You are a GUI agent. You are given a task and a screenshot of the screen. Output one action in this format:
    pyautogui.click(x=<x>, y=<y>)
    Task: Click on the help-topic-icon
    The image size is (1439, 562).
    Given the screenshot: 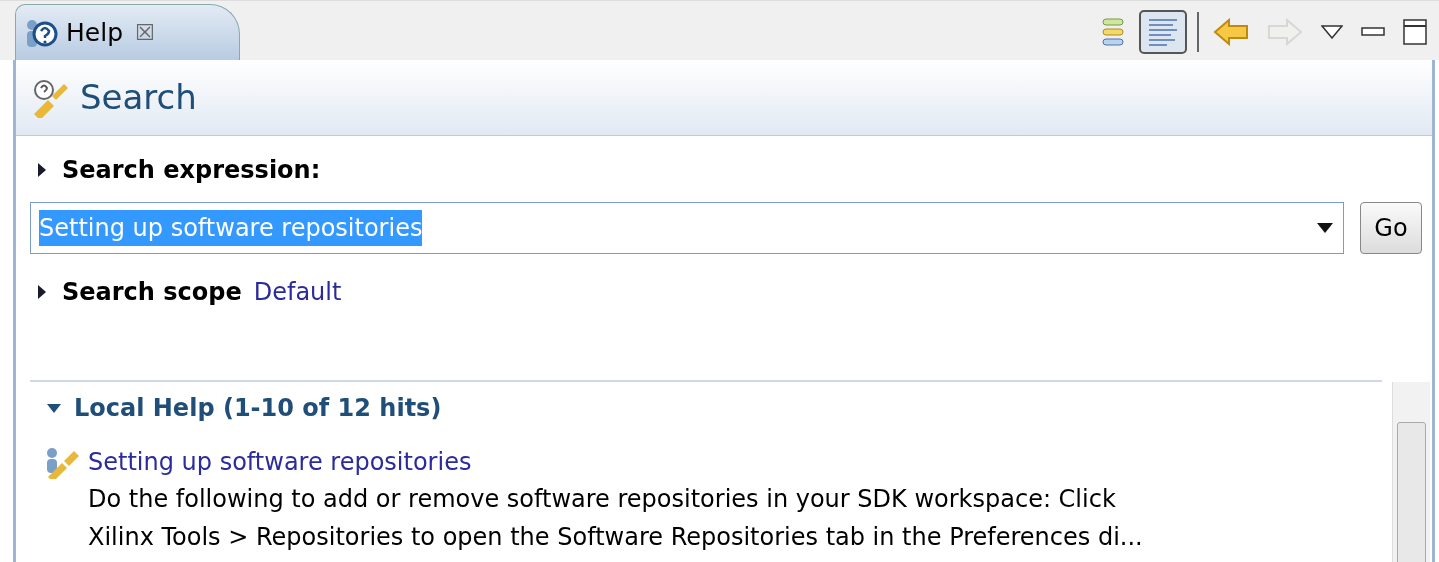 What is the action you would take?
    pyautogui.click(x=62, y=462)
    